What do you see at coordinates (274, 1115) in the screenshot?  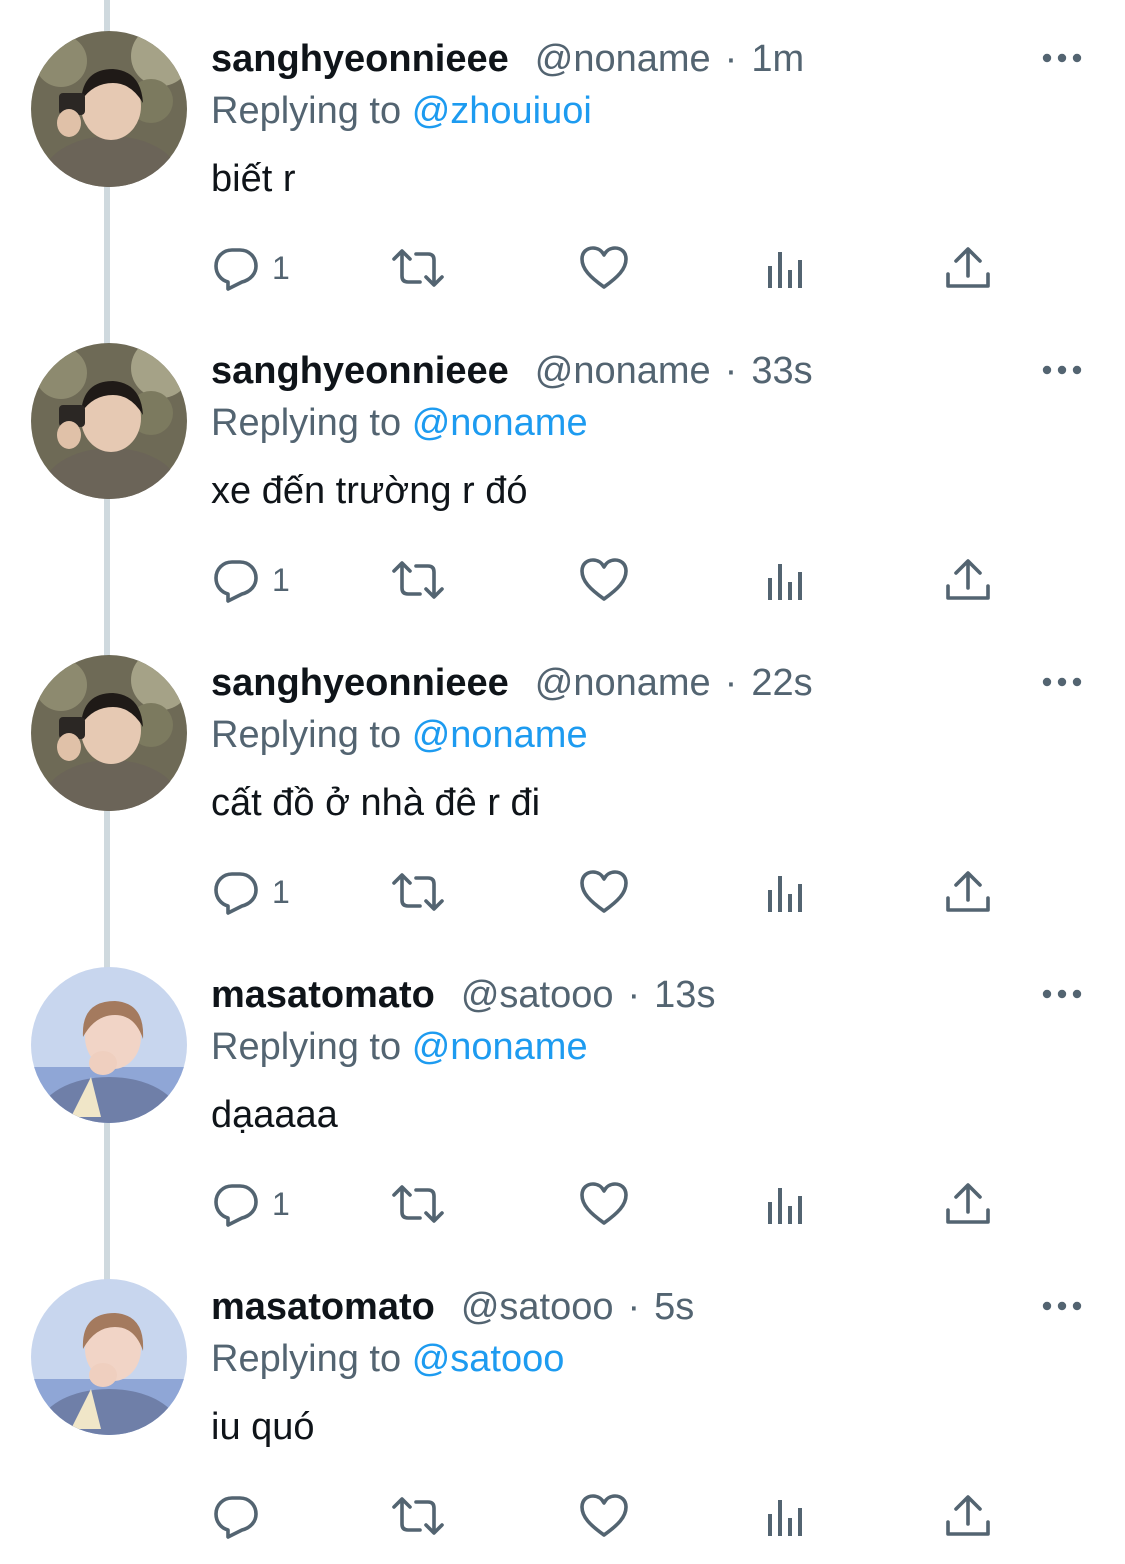 I see `tweet-text: dạaaaa` at bounding box center [274, 1115].